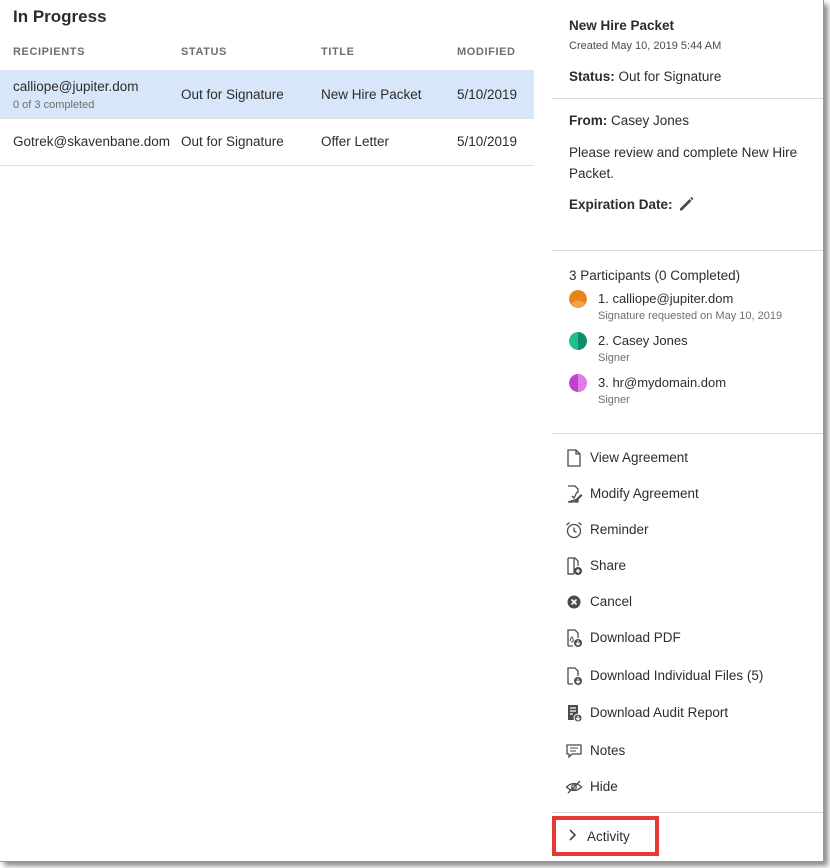 This screenshot has width=830, height=868. Describe the element at coordinates (574, 602) in the screenshot. I see `cancel-circle-icon` at that location.